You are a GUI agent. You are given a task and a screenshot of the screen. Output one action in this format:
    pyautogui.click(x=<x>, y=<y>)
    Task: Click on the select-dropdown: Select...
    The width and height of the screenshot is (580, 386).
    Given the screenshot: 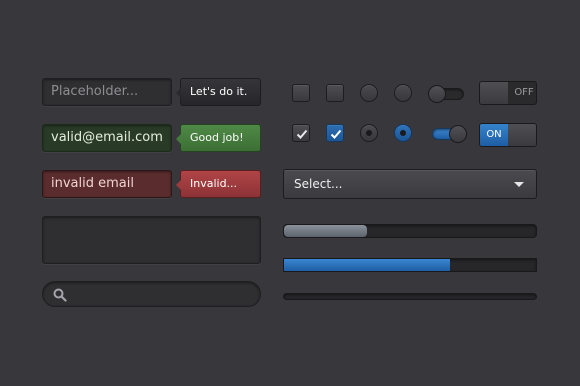 What is the action you would take?
    pyautogui.click(x=410, y=184)
    